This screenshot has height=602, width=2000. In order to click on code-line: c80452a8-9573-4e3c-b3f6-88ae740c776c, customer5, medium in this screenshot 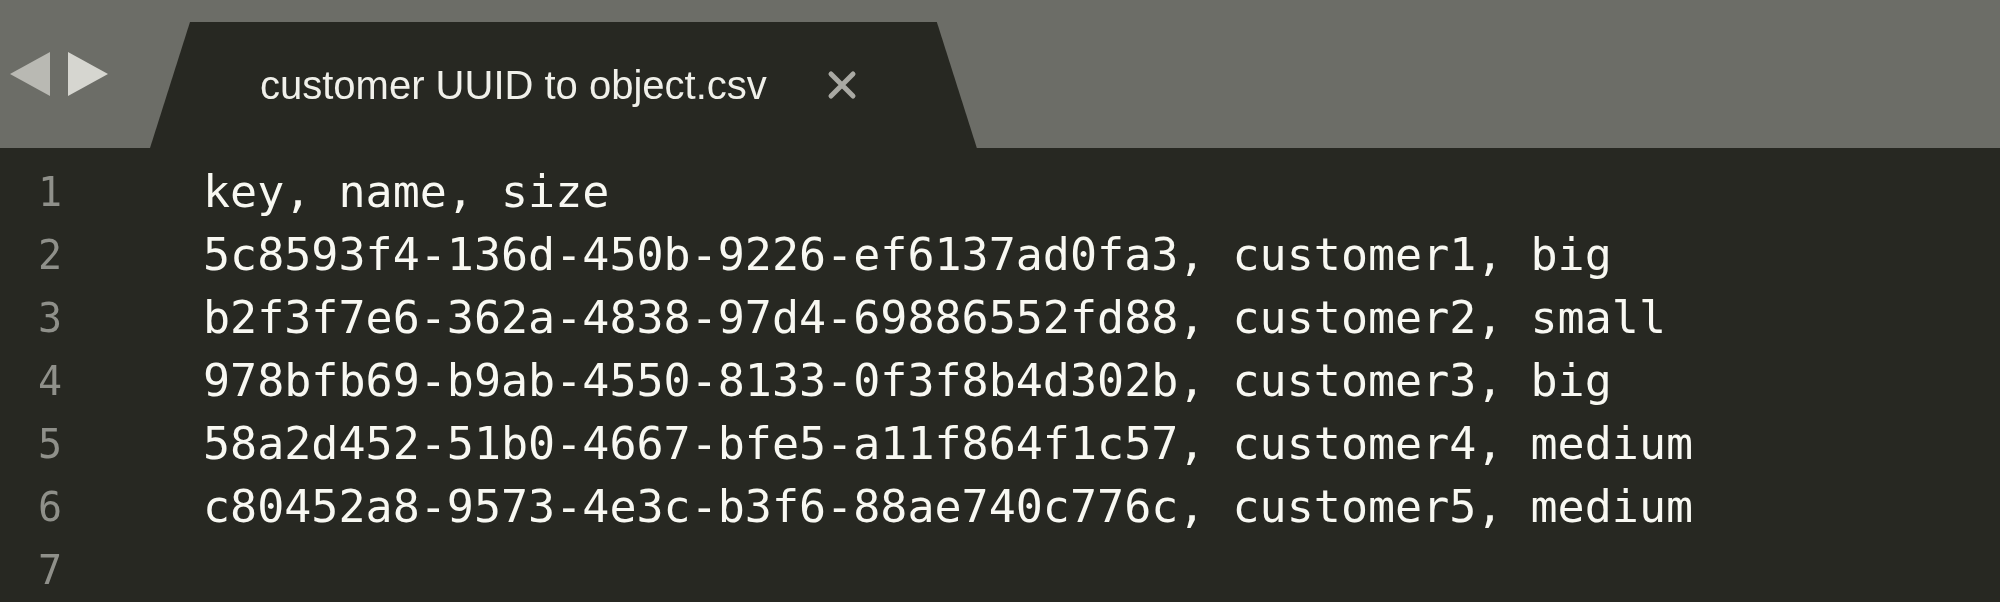, I will do `click(948, 506)`.